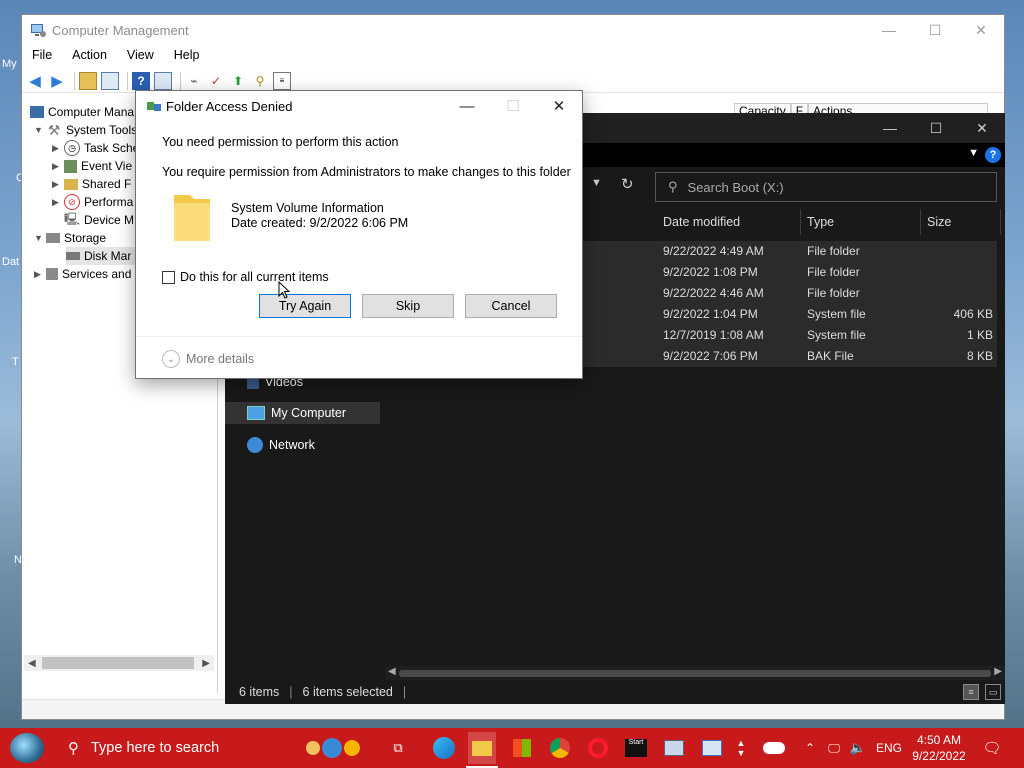 Image resolution: width=1024 pixels, height=768 pixels. Describe the element at coordinates (42, 56) in the screenshot. I see `menu-file: File` at that location.